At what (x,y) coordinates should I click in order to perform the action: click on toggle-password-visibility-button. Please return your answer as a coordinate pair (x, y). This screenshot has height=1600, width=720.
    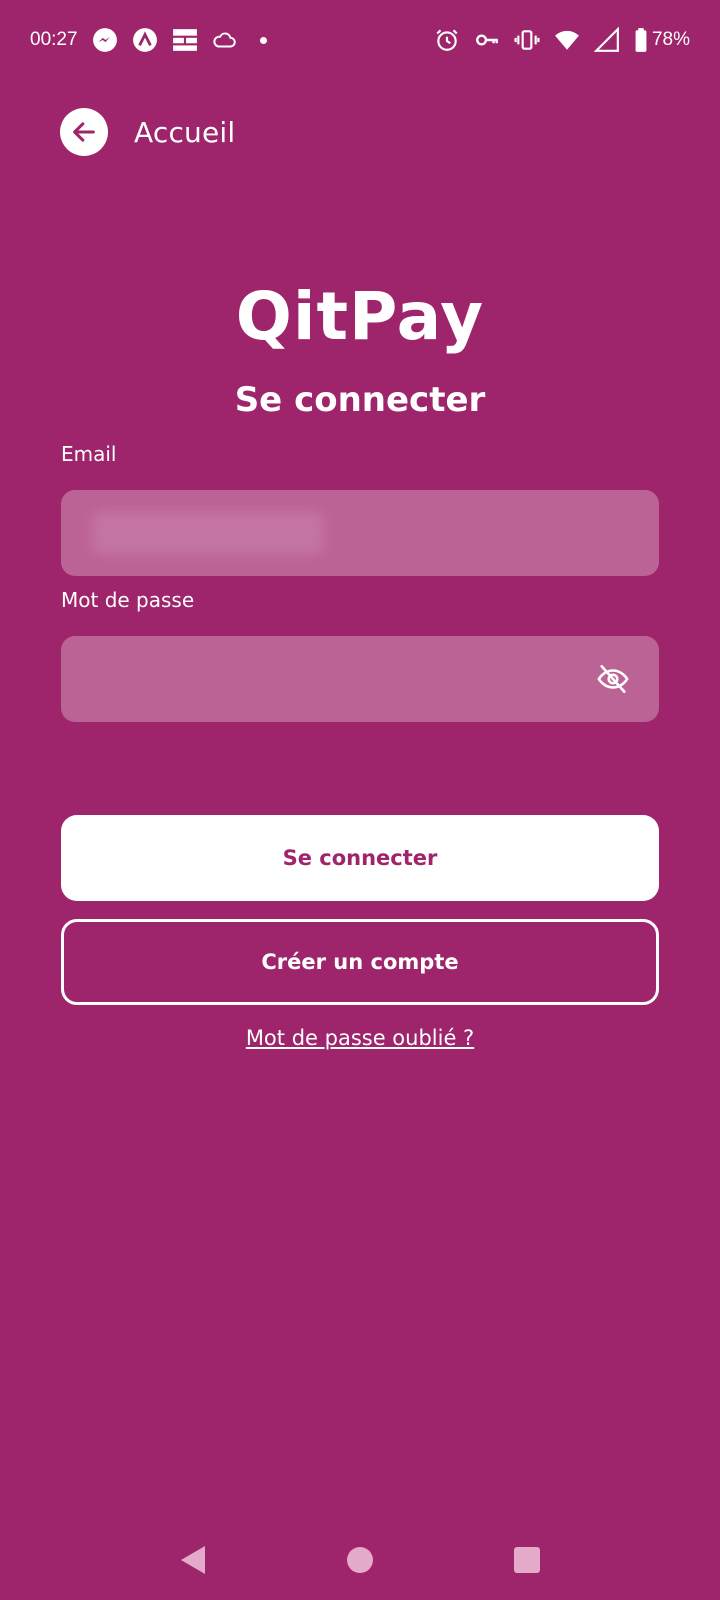
    Looking at the image, I should click on (613, 679).